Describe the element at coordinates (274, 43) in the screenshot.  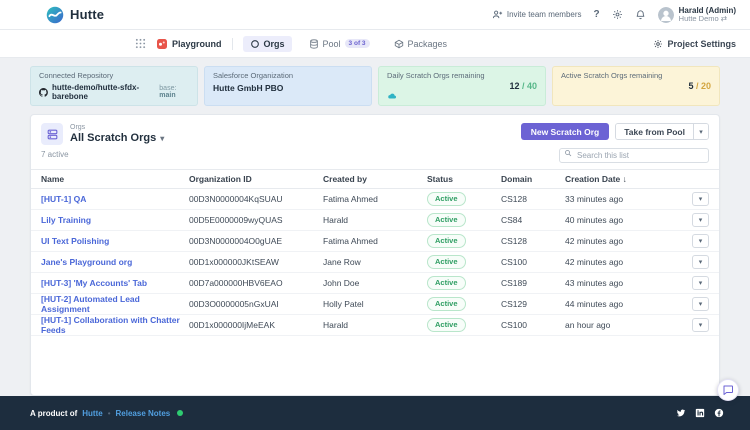
I see `tab-orgs-label: Orgs` at that location.